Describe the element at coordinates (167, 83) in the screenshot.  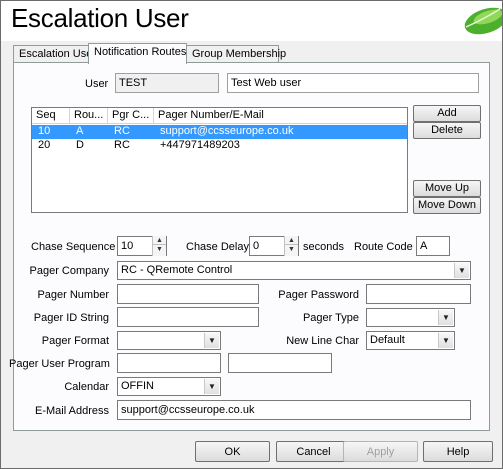
I see `user-id-field: TEST` at that location.